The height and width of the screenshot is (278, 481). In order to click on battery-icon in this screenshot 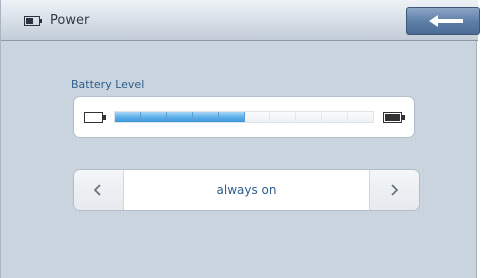, I will do `click(33, 21)`.